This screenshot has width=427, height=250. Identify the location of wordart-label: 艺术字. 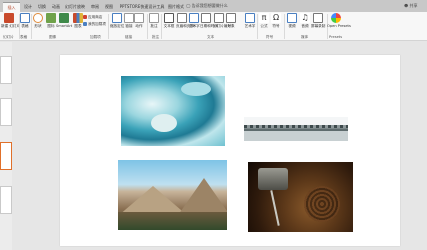
(194, 26).